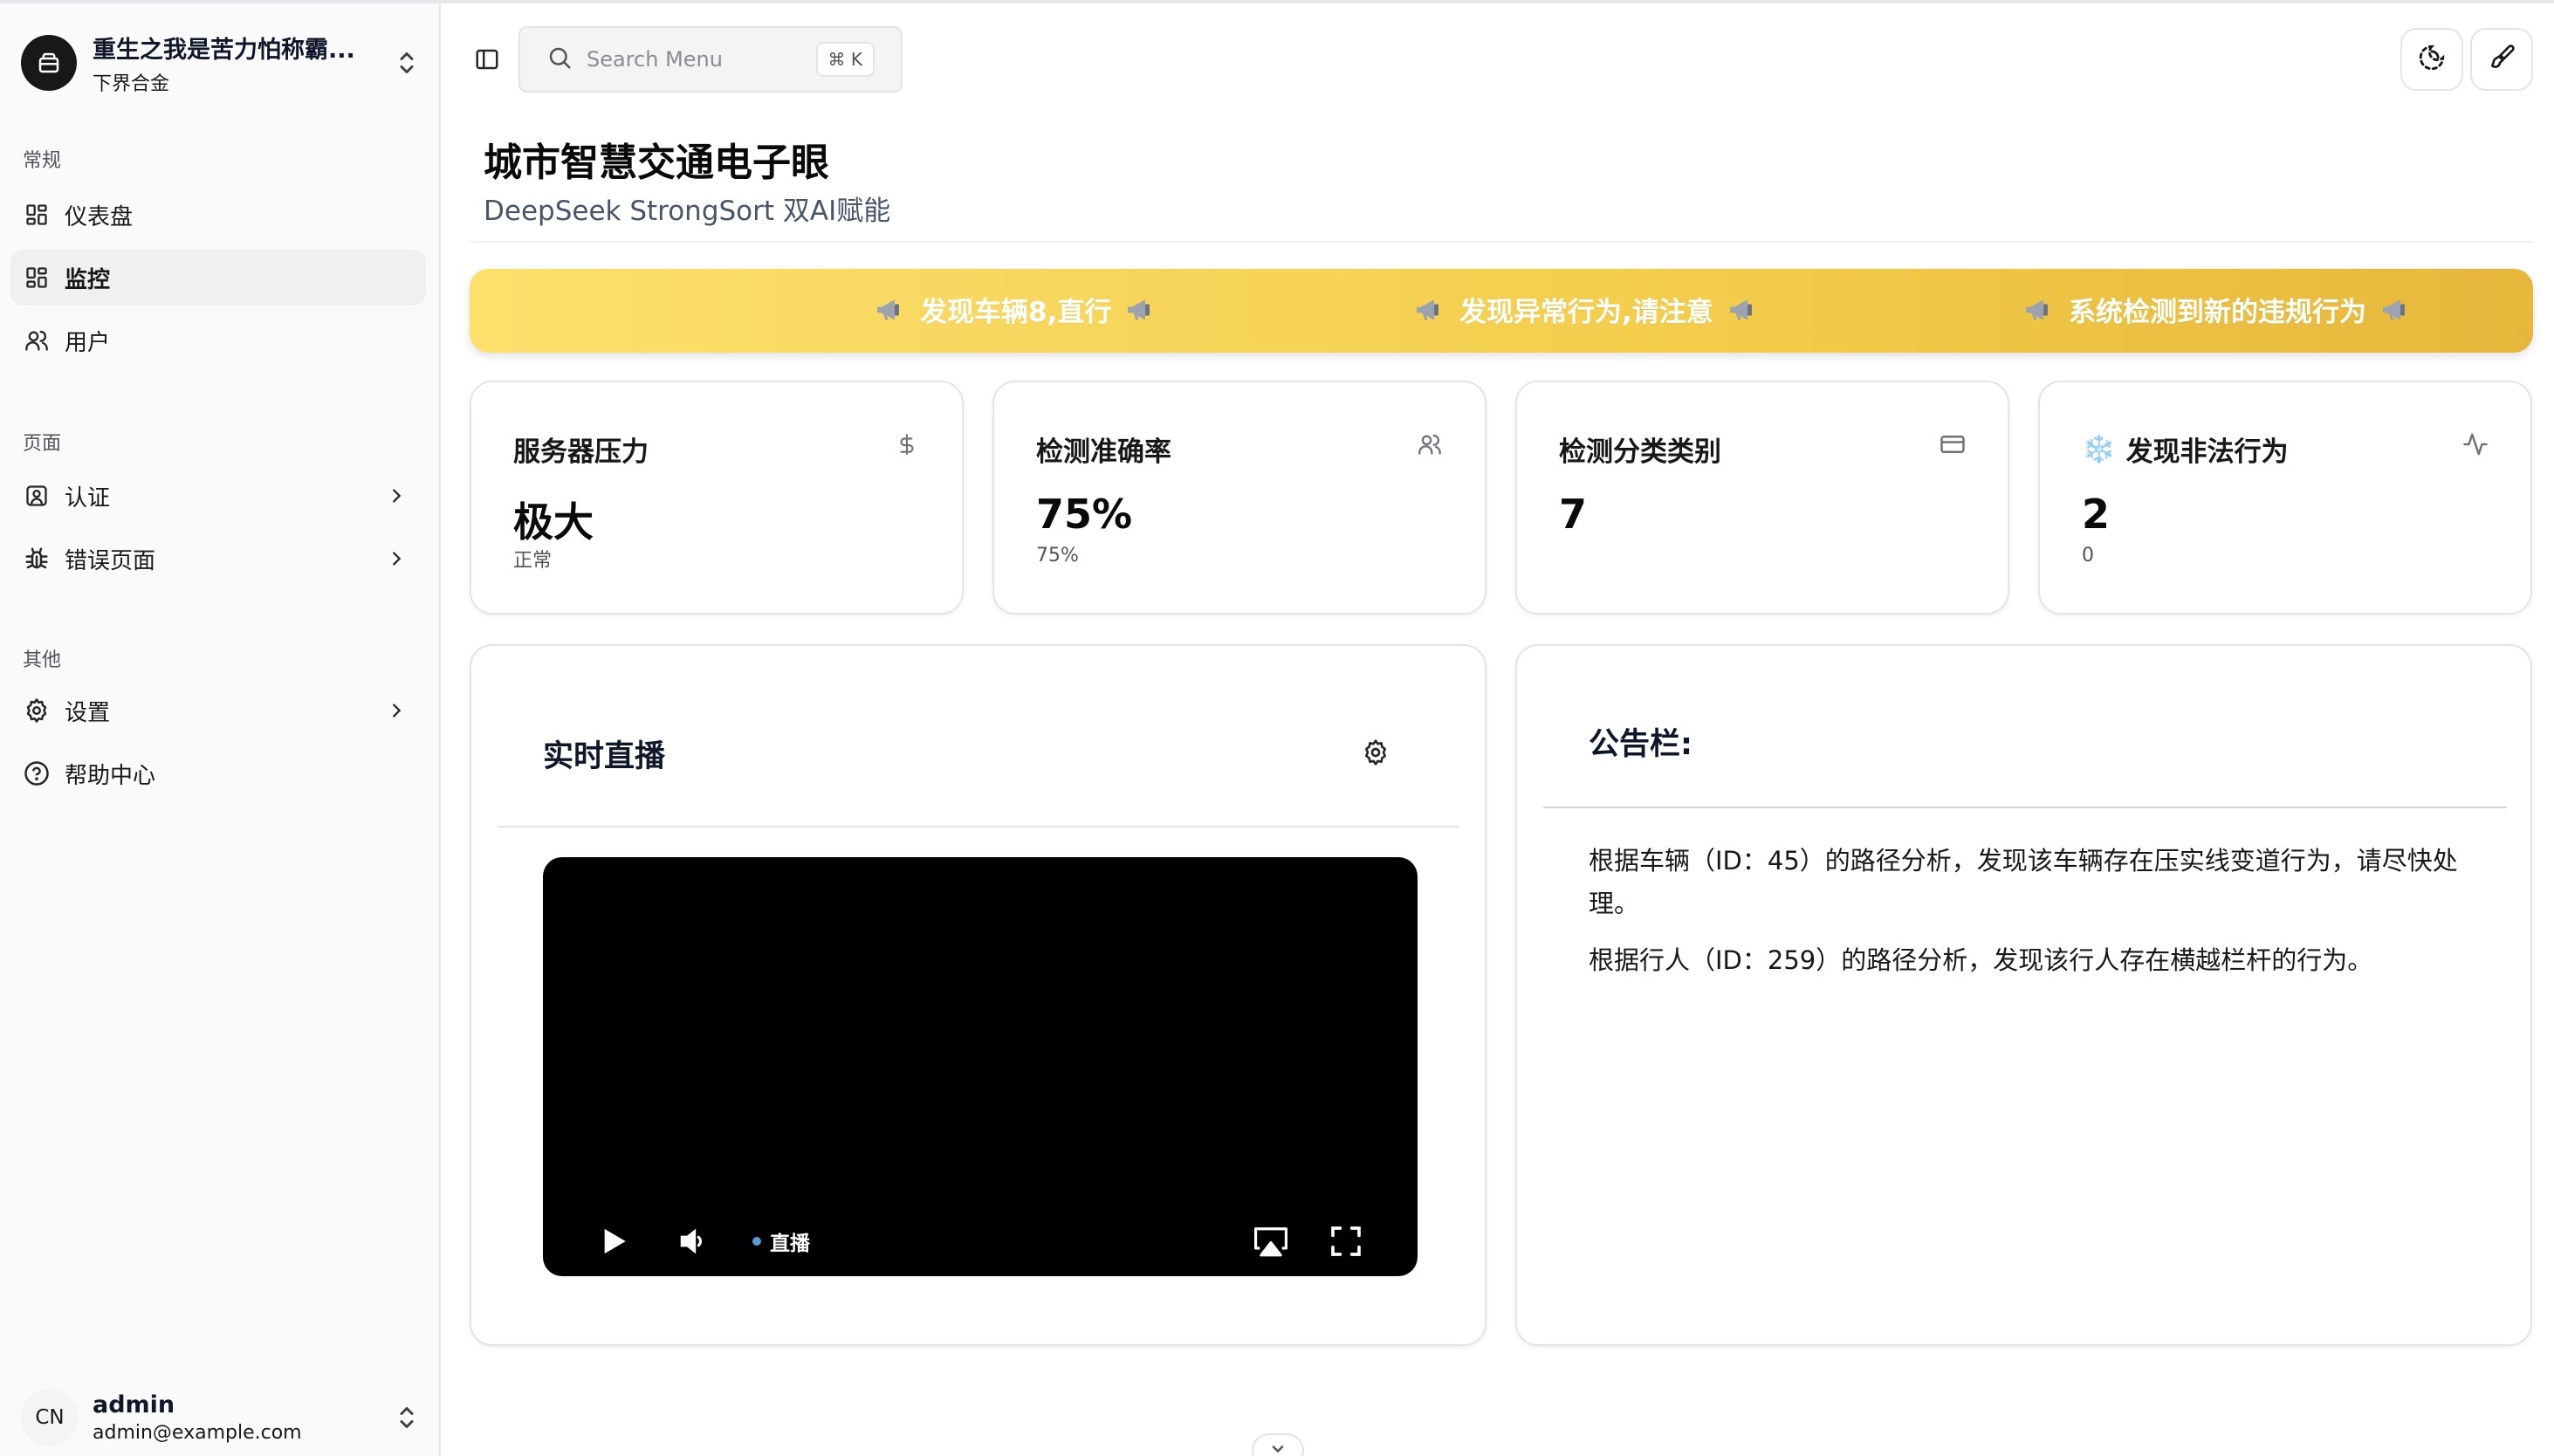 The height and width of the screenshot is (1456, 2554). I want to click on marquee-text: 系统检测到新的违规行为, so click(2217, 312).